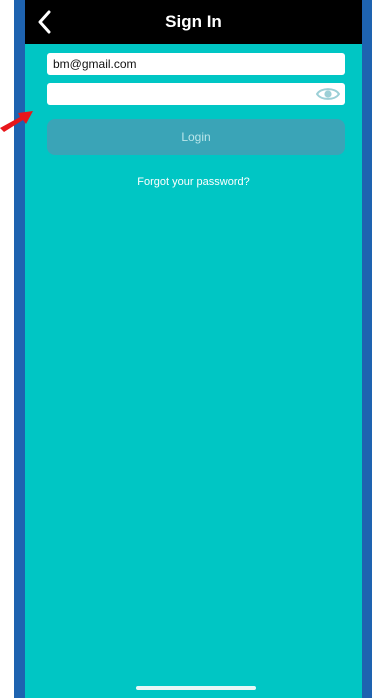 This screenshot has height=698, width=372. I want to click on eye-icon, so click(328, 94).